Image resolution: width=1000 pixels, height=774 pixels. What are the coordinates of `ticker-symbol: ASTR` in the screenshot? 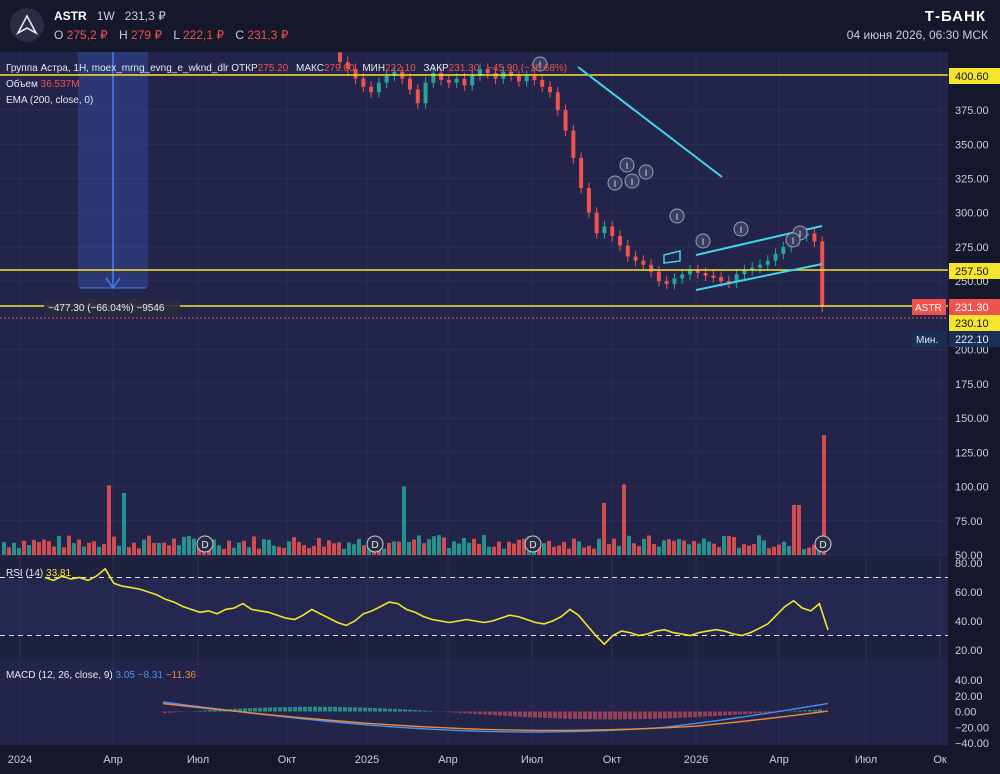 It's located at (70, 16).